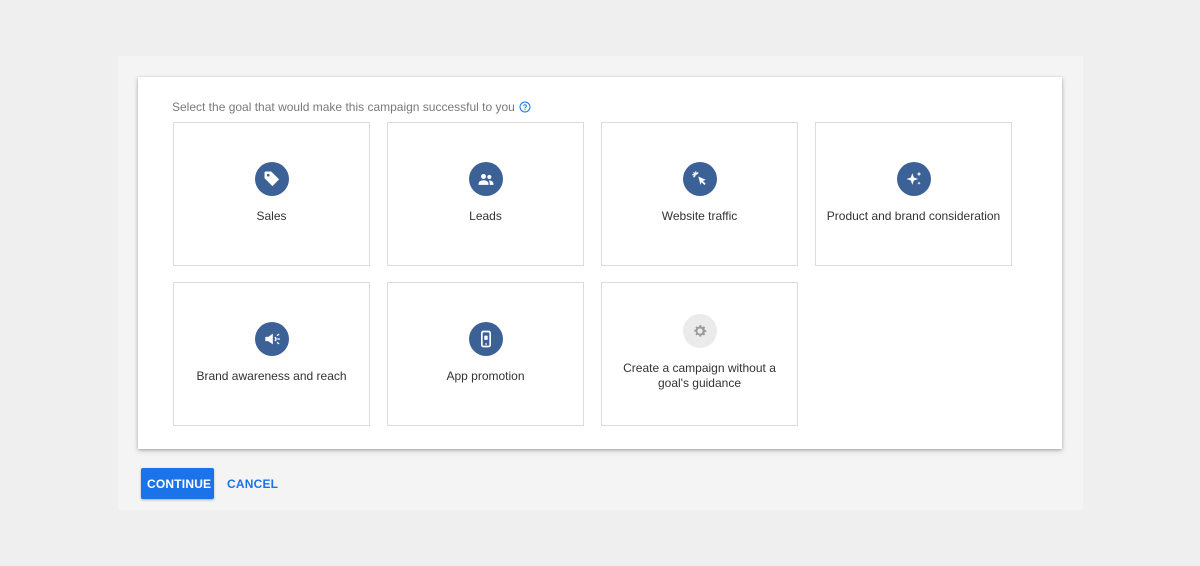  I want to click on people-icon, so click(485, 179).